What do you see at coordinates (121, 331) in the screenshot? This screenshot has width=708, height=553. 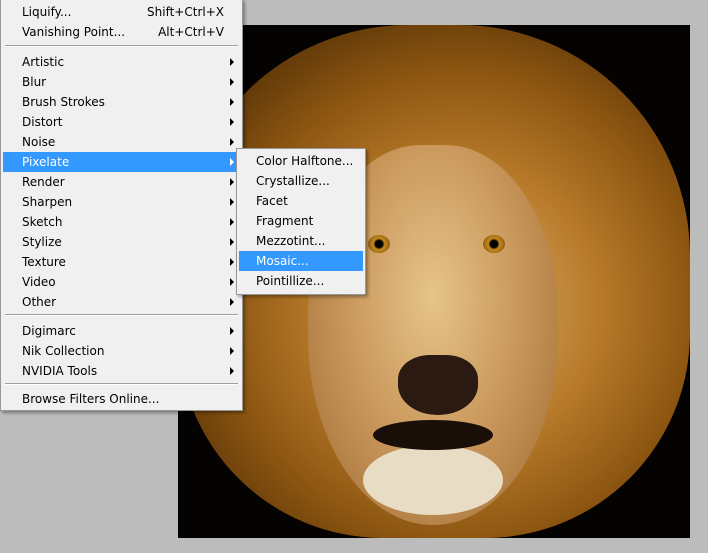 I see `menu-item-digimarc: Digimarc` at bounding box center [121, 331].